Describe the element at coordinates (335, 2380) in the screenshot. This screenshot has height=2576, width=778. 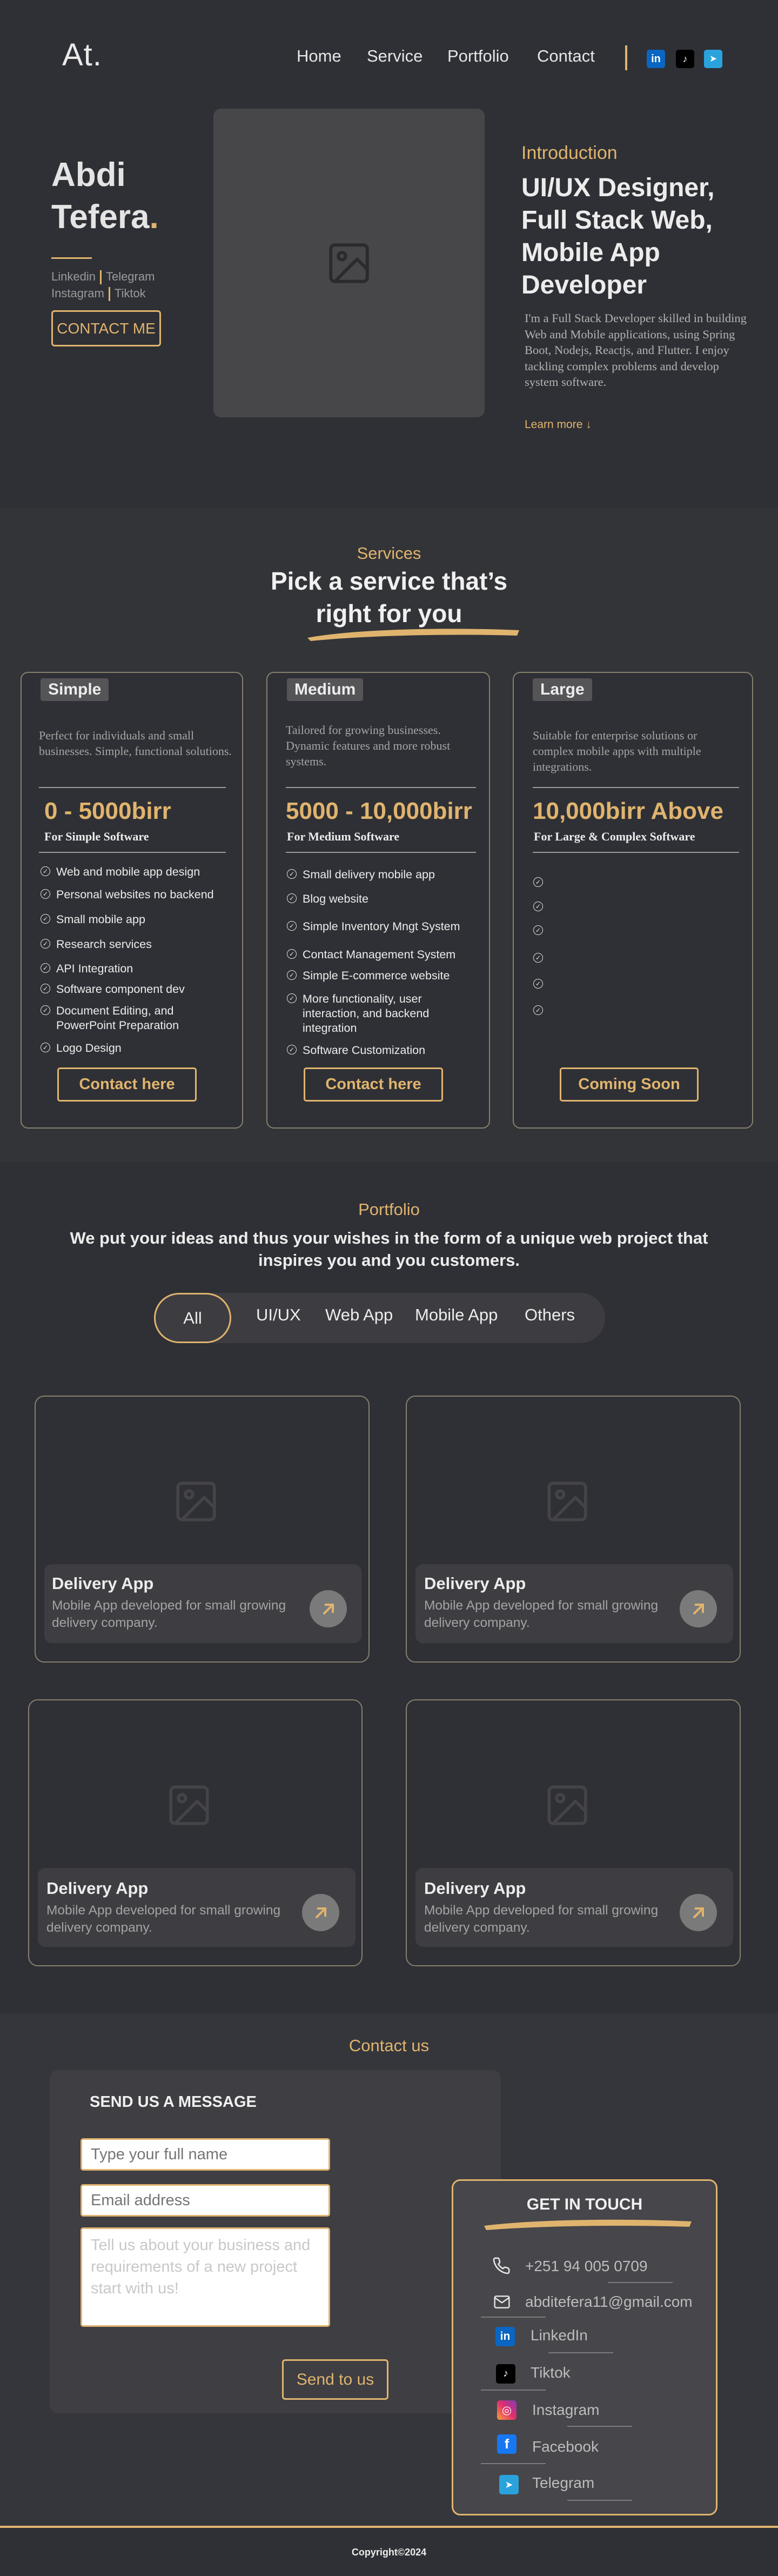
I see `send-button: Send to us` at that location.